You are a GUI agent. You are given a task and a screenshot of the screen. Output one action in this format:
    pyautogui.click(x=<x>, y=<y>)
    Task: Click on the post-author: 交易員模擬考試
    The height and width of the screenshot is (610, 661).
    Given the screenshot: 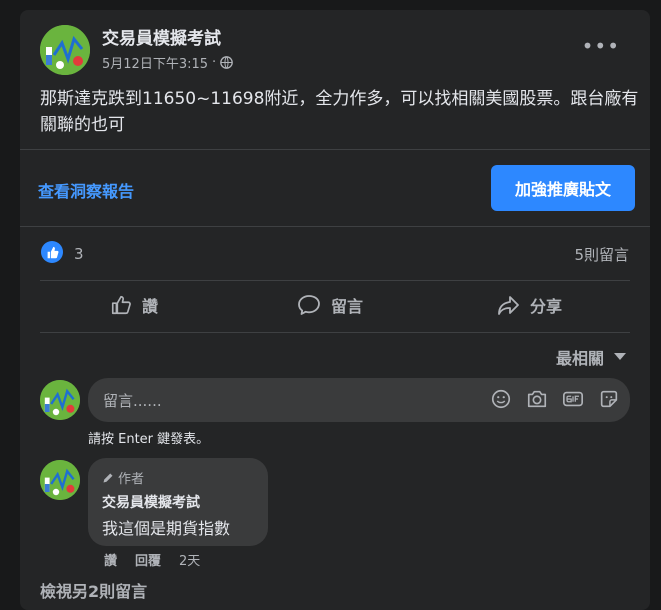 What is the action you would take?
    pyautogui.click(x=161, y=36)
    